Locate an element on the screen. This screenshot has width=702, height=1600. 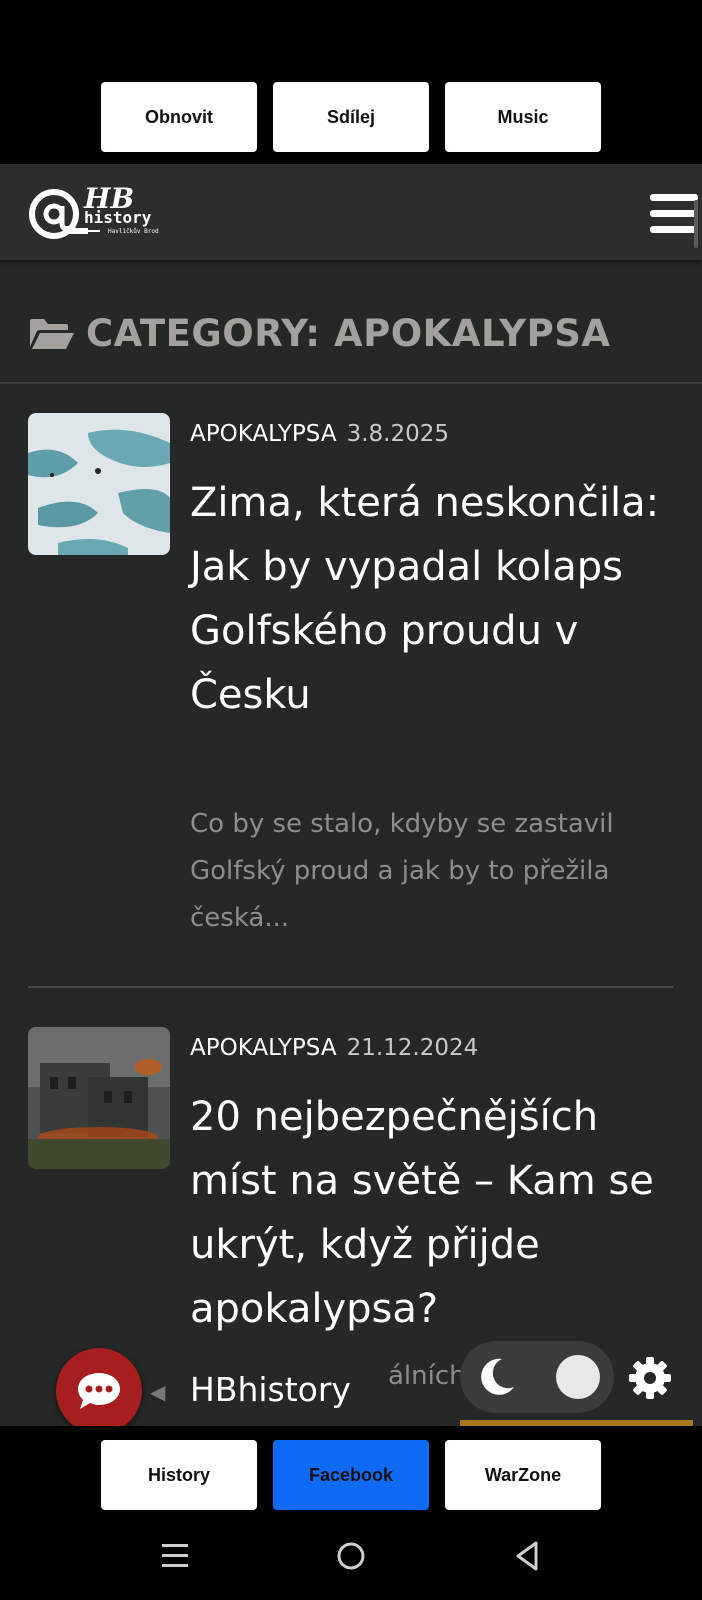
site-logo: HB history Havlíčkův Brod is located at coordinates (98, 214).